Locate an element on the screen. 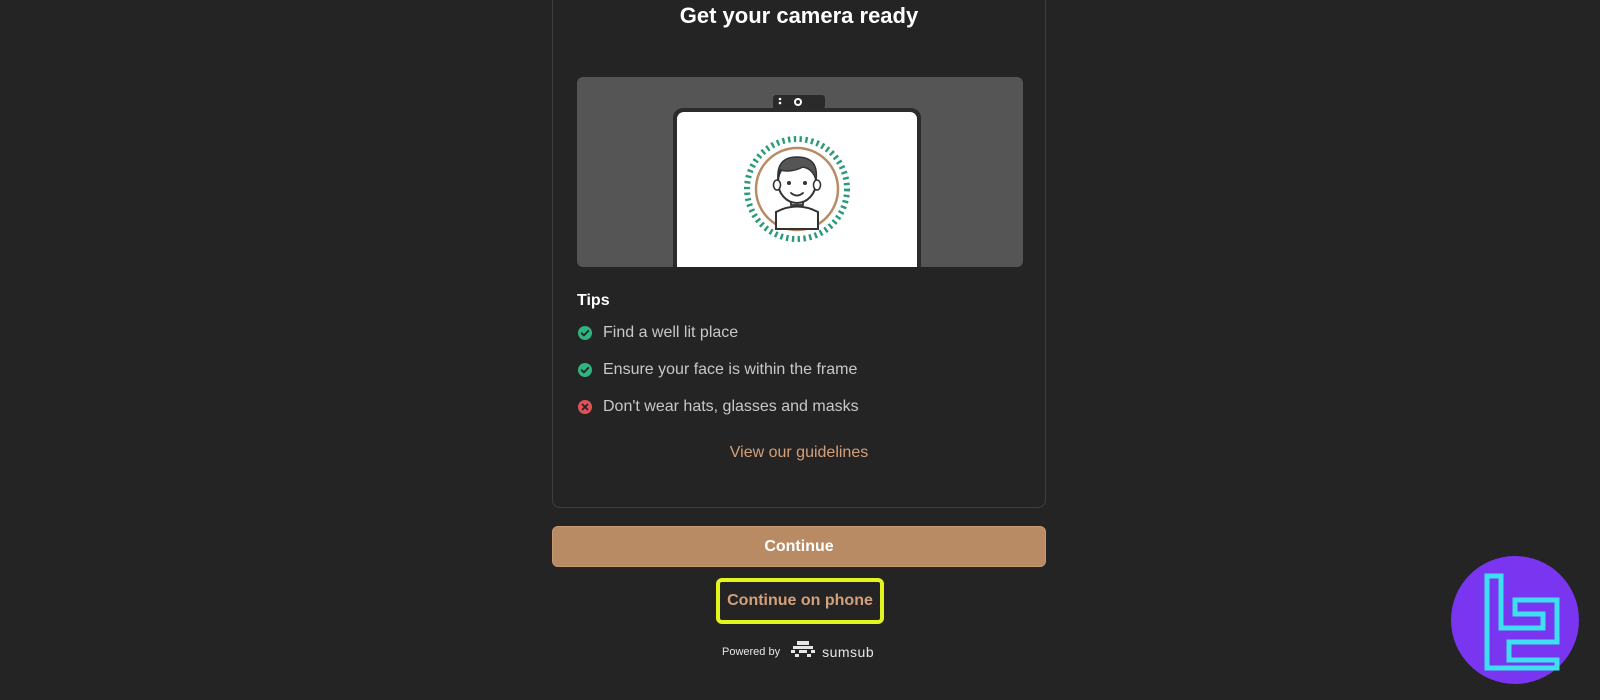 This screenshot has width=1600, height=700. powered-by: Powered by sumsub is located at coordinates (798, 651).